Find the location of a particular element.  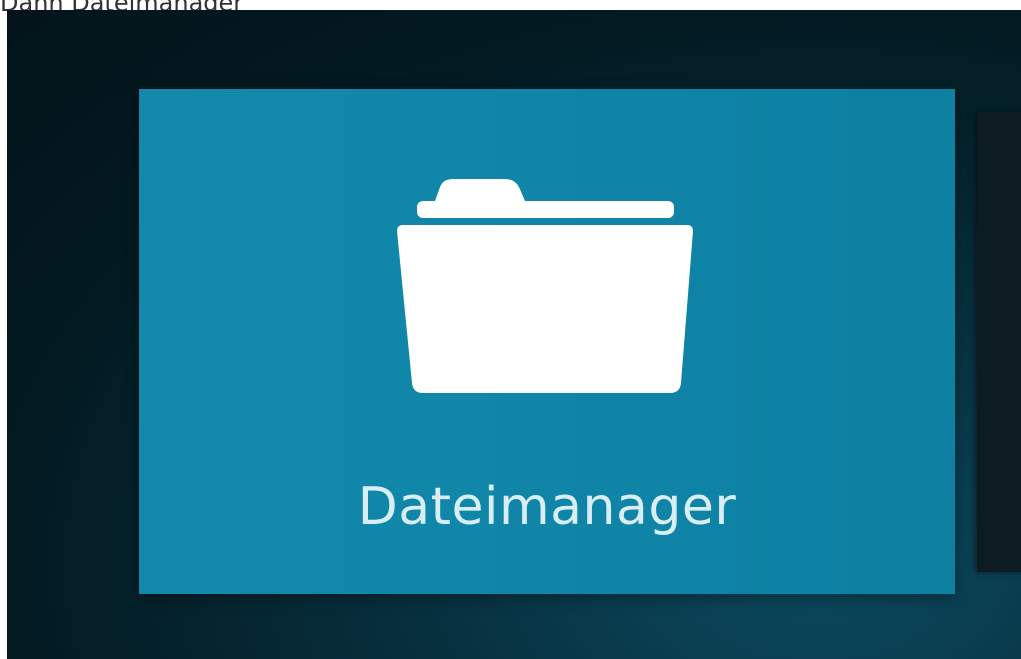

folder-icon is located at coordinates (545, 286).